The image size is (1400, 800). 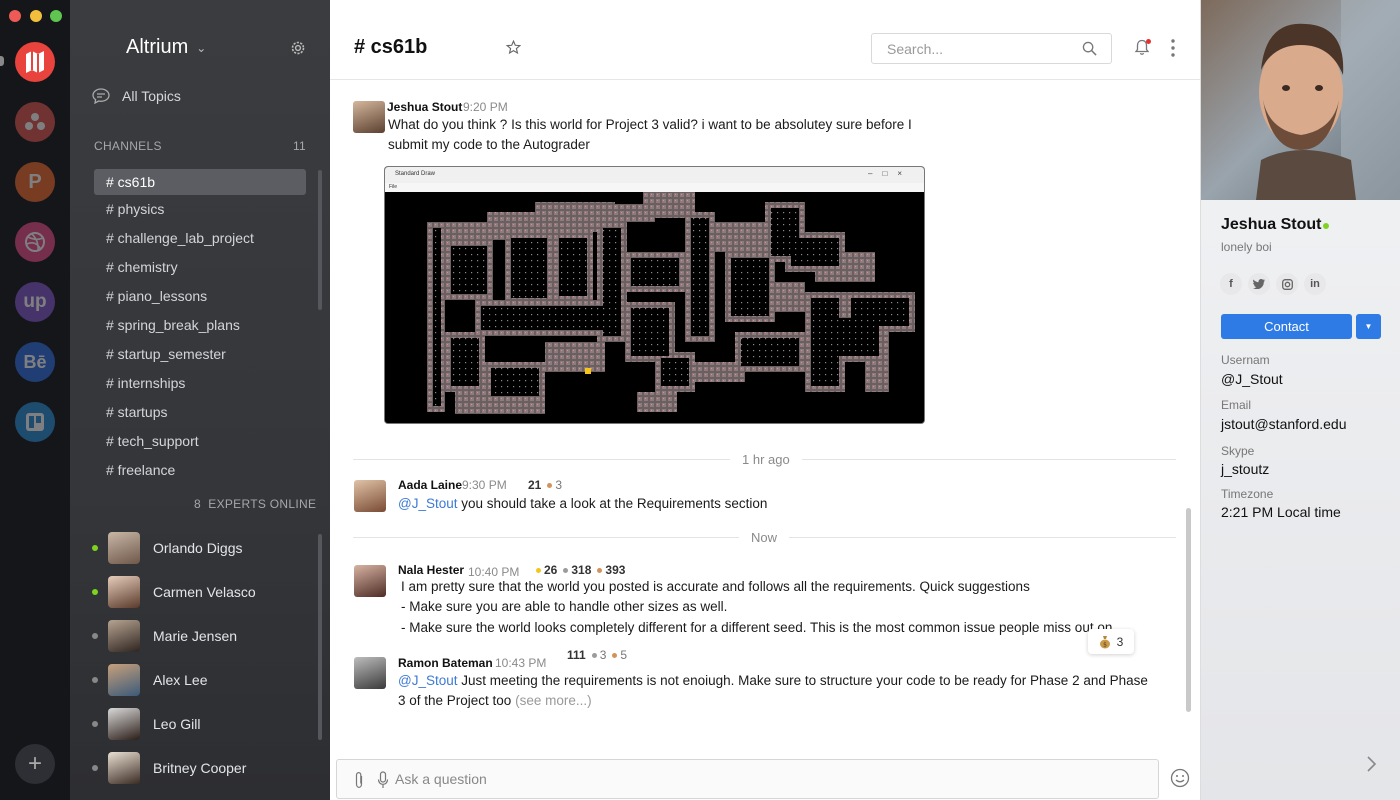 What do you see at coordinates (1180, 778) in the screenshot?
I see `emoji-icon` at bounding box center [1180, 778].